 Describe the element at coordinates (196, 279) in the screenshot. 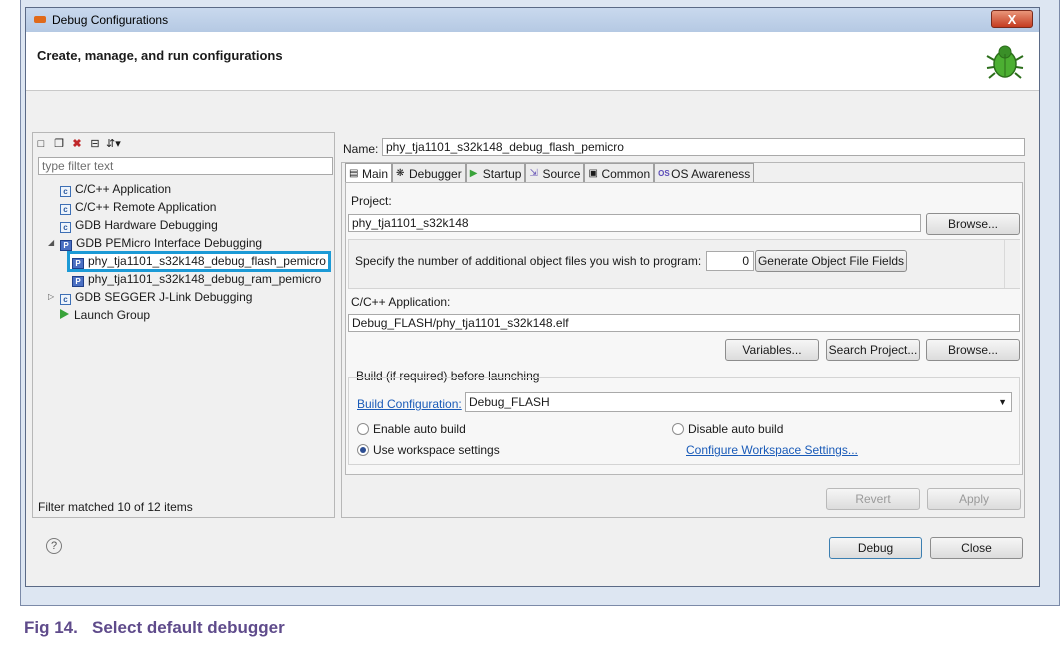

I see `tree-item-debug-ram-pemicro: Pphy_tja1101_s32k148_debug_ram_pemicro` at that location.